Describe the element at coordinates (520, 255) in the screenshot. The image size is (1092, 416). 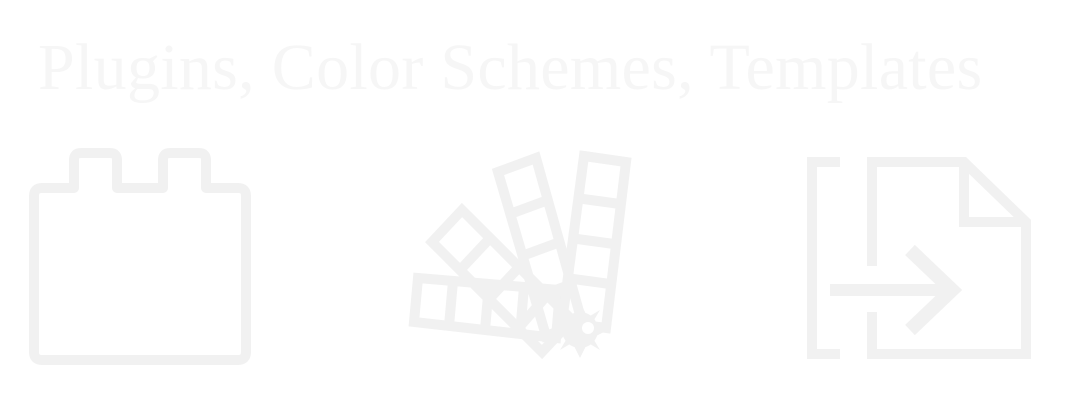
I see `color-swatch-icon` at that location.